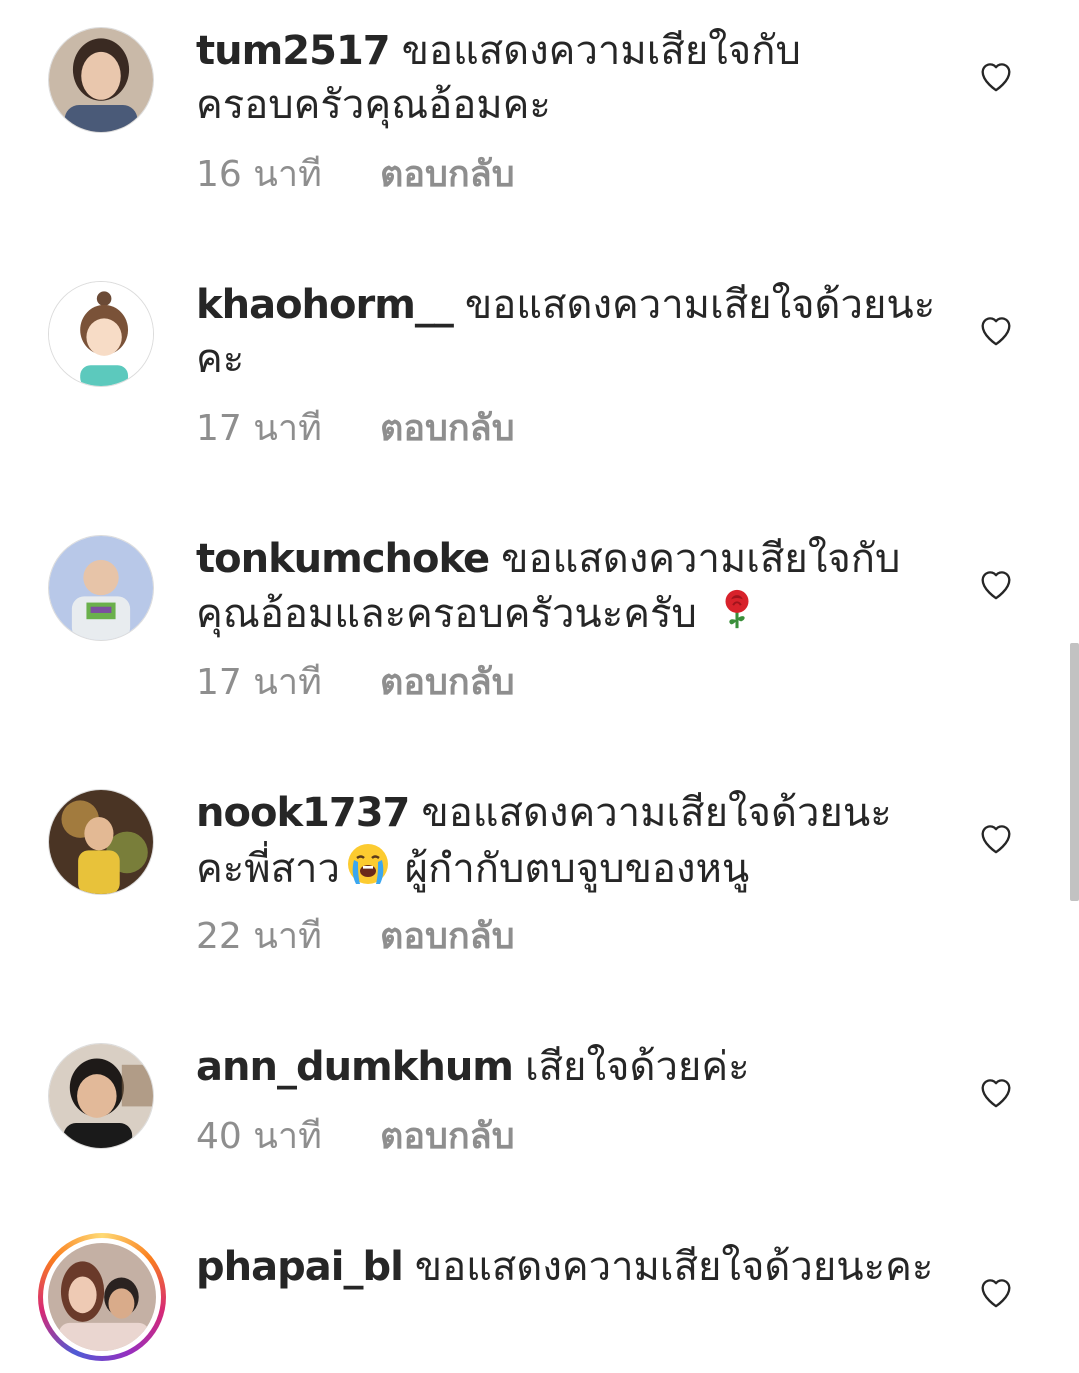 The width and height of the screenshot is (1079, 1373). I want to click on comment-text: ผู้กำกับตบจูบของหนู, so click(570, 869).